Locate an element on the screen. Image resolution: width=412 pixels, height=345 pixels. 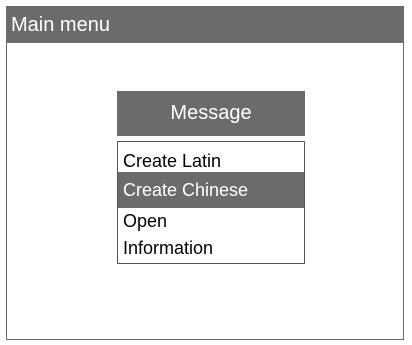
menu-item-information: Information is located at coordinates (211, 248).